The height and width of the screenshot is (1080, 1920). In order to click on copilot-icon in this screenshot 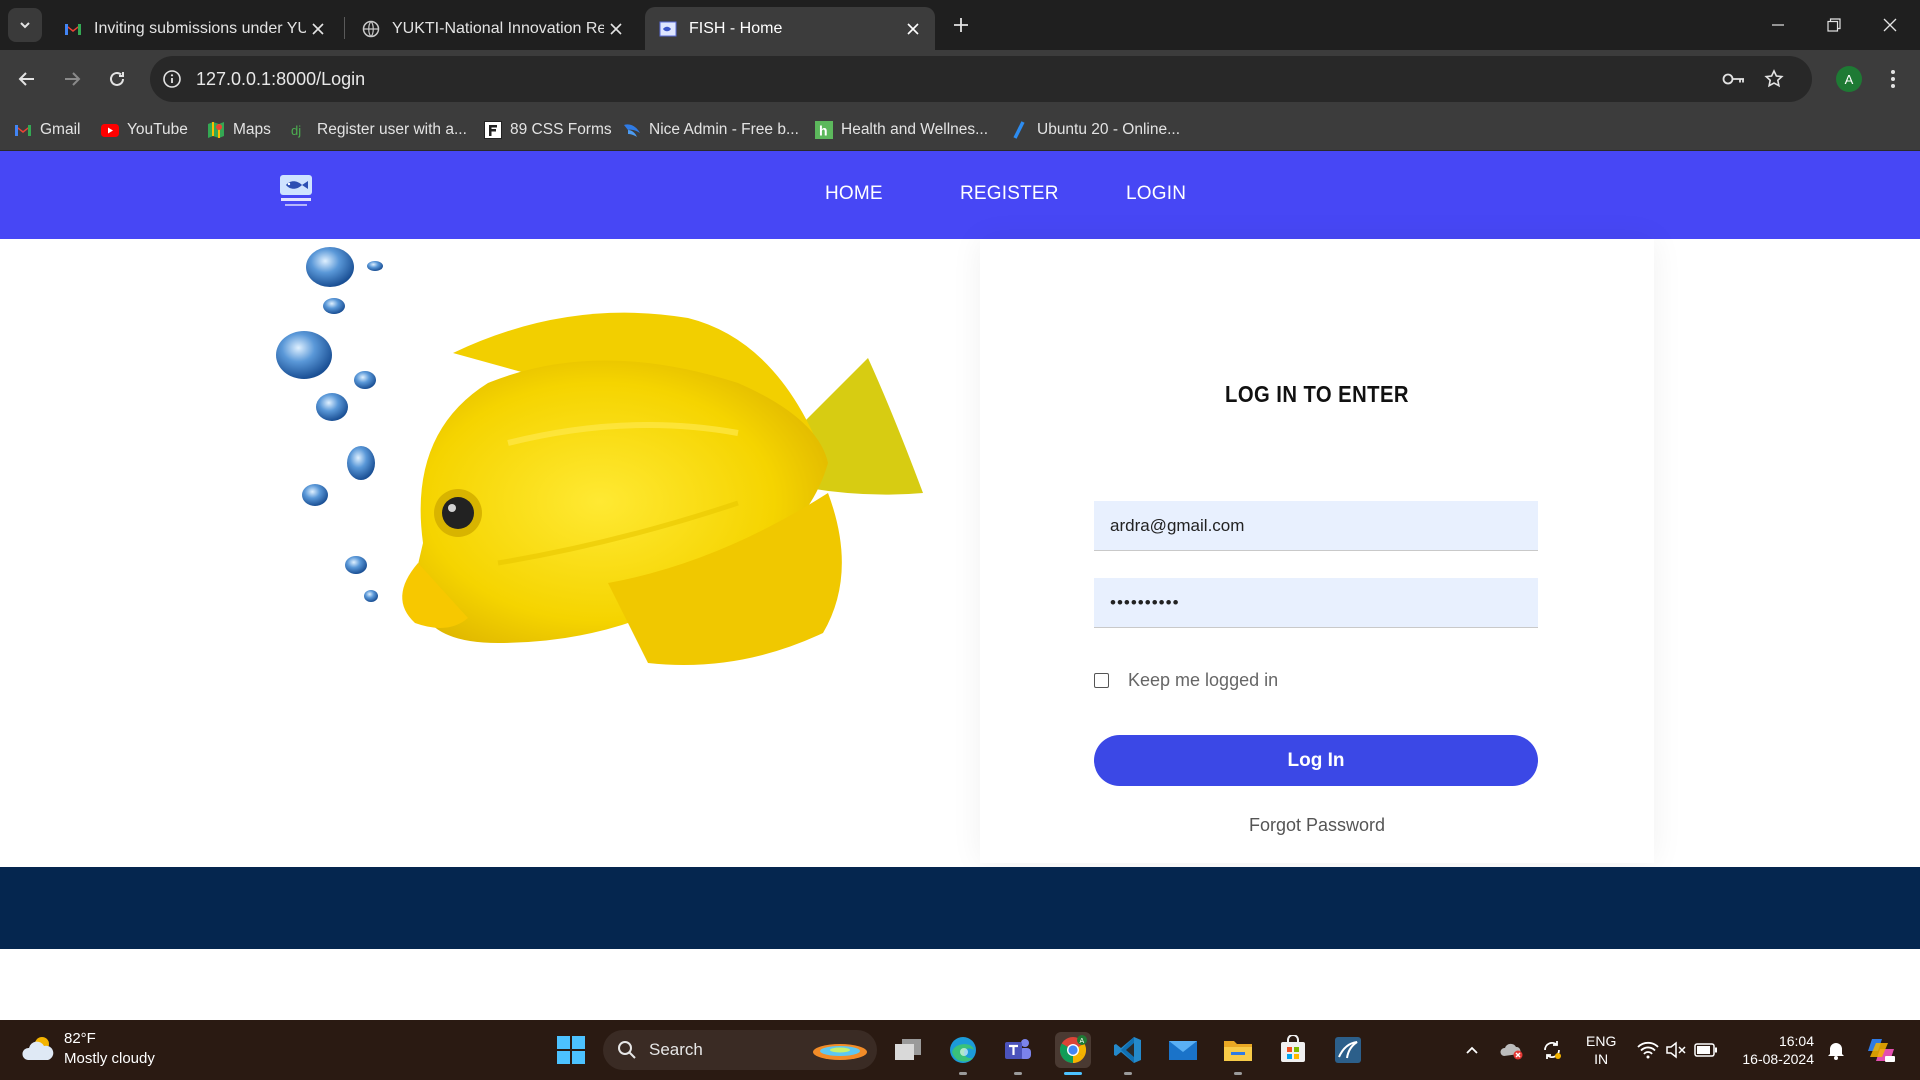, I will do `click(1881, 1050)`.